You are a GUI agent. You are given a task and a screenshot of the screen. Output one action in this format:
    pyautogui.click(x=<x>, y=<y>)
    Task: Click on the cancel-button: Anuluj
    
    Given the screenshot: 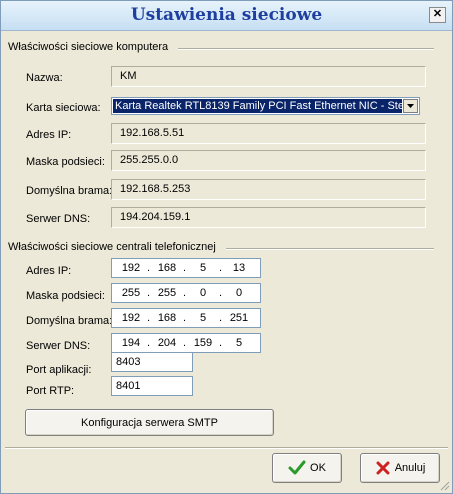 What is the action you would take?
    pyautogui.click(x=400, y=468)
    